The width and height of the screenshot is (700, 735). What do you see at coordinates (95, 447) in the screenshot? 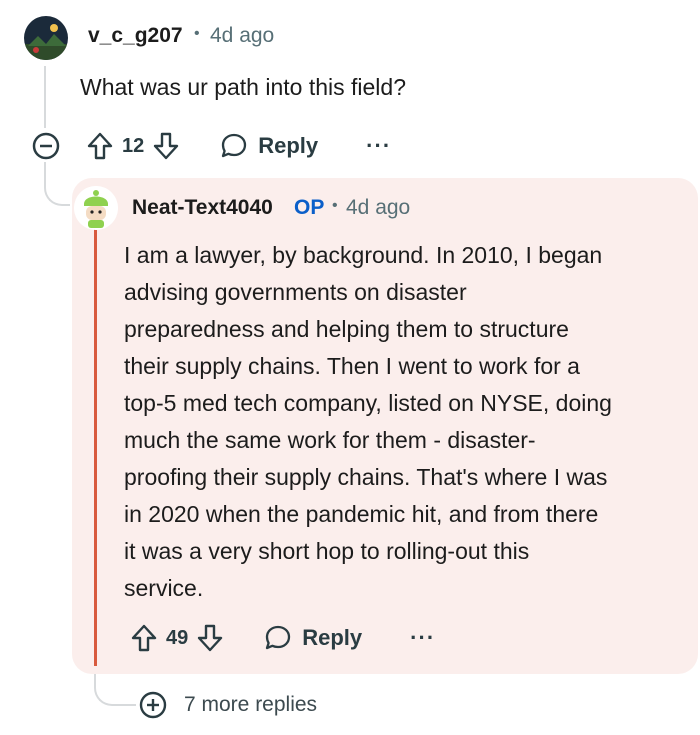
I see `op-highlight-bar` at bounding box center [95, 447].